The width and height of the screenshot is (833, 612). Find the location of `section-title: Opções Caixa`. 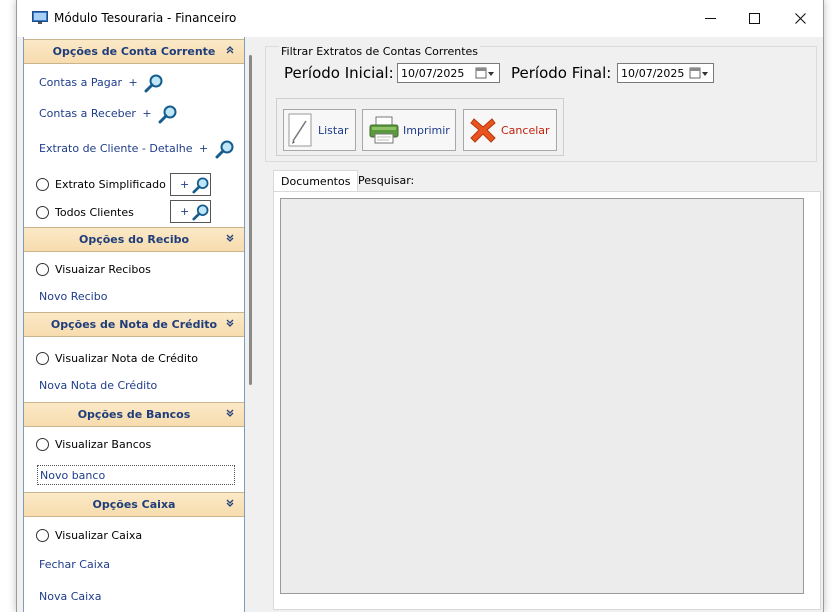

section-title: Opções Caixa is located at coordinates (134, 504).